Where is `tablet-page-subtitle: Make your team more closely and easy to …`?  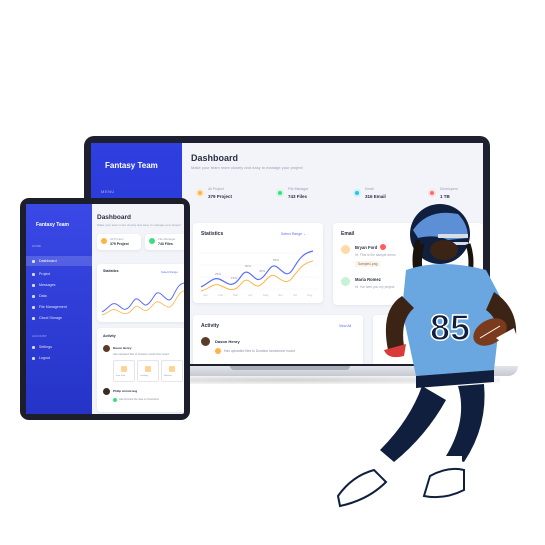
tablet-page-subtitle: Make your team more closely and easy to … is located at coordinates (139, 225).